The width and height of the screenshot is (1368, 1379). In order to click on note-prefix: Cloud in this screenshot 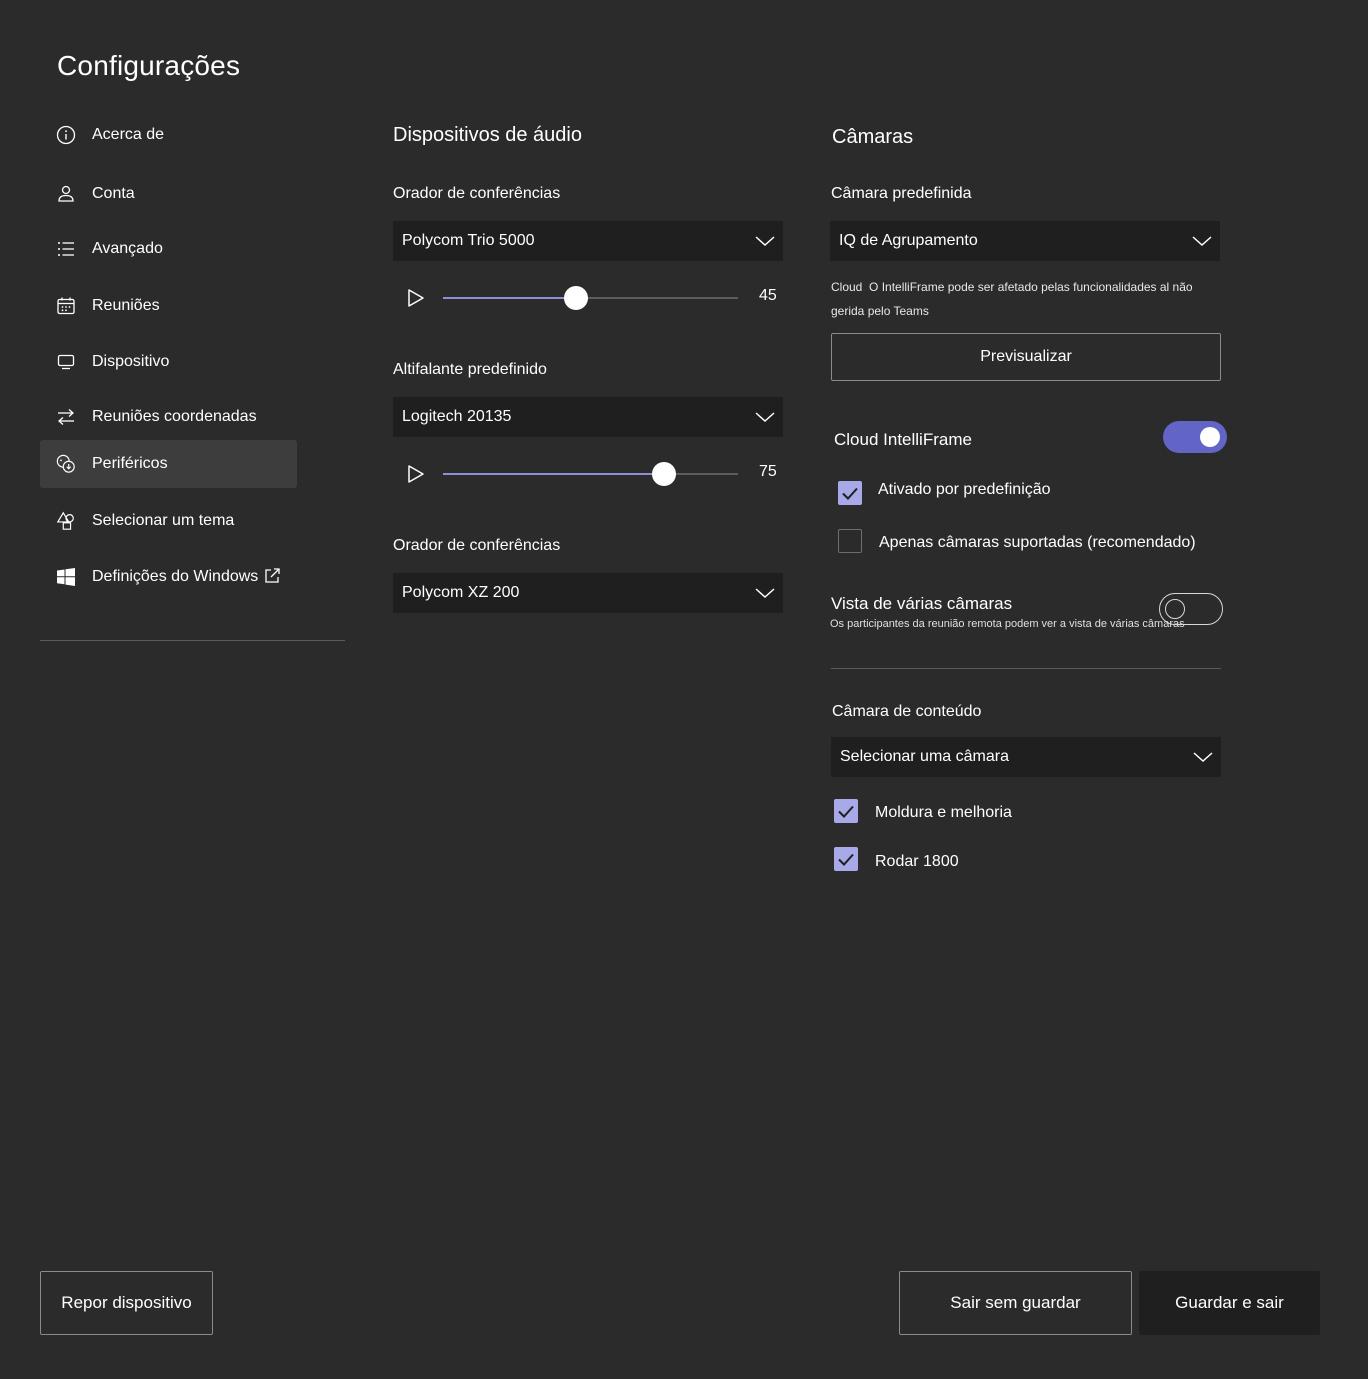, I will do `click(847, 287)`.